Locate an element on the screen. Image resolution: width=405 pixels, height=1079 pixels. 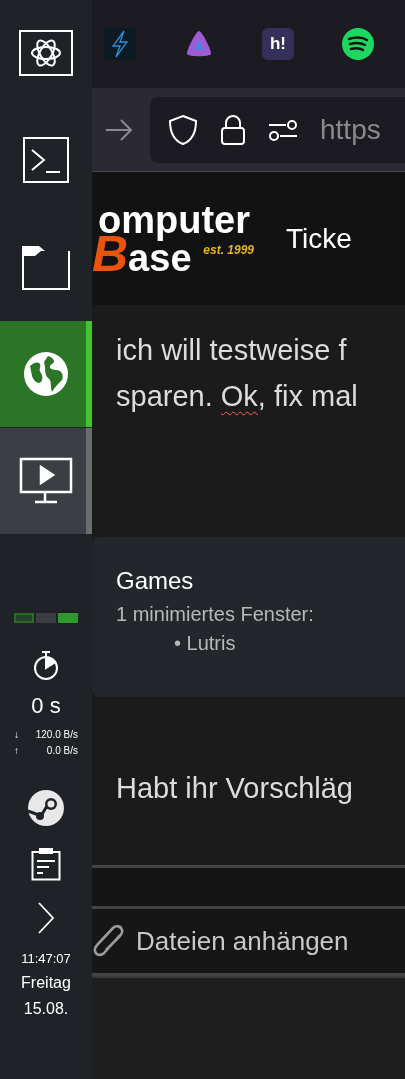
steam-icon is located at coordinates (46, 808).